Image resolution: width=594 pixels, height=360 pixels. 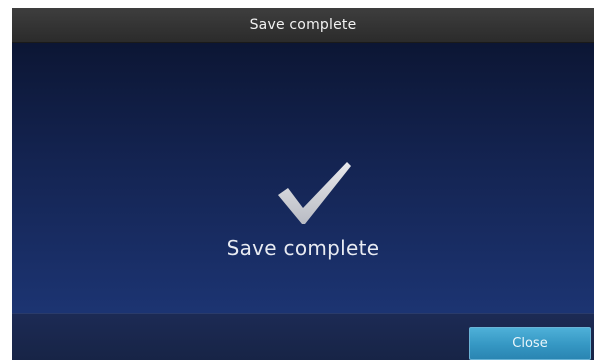 I want to click on window-title: Save complete, so click(x=303, y=25).